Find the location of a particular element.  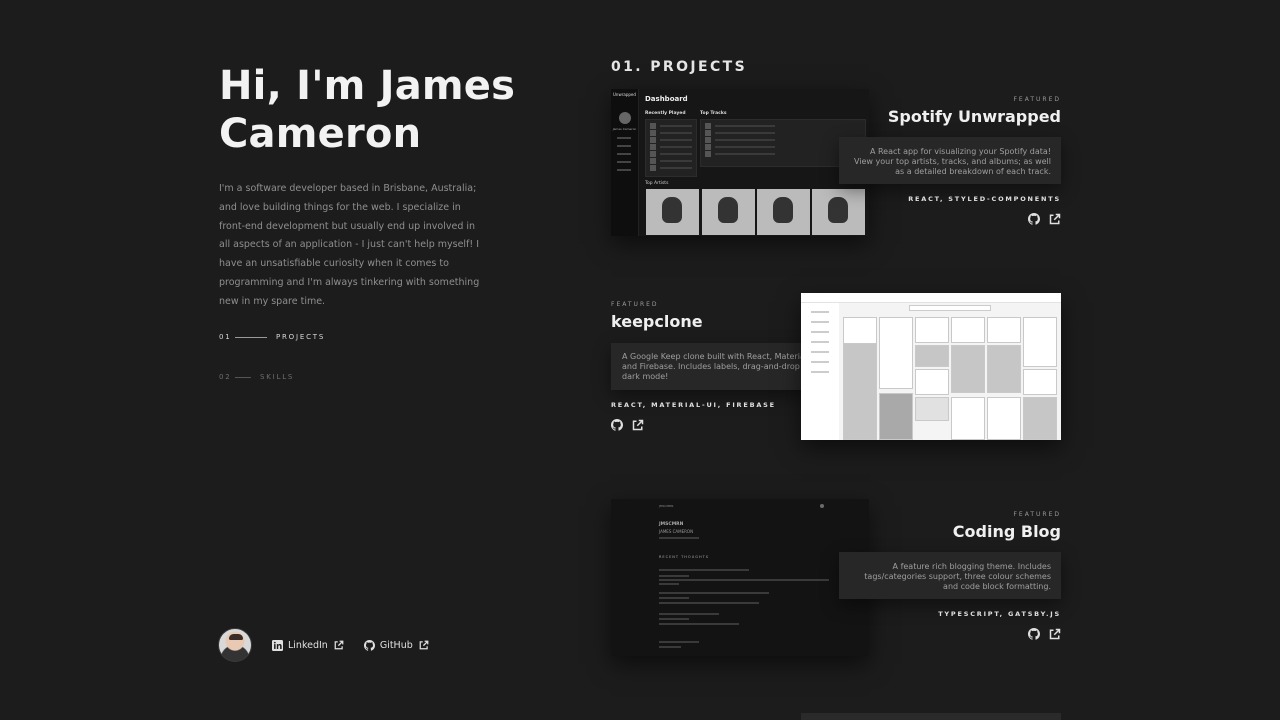

linkedin-link: LinkedIn is located at coordinates (308, 645).